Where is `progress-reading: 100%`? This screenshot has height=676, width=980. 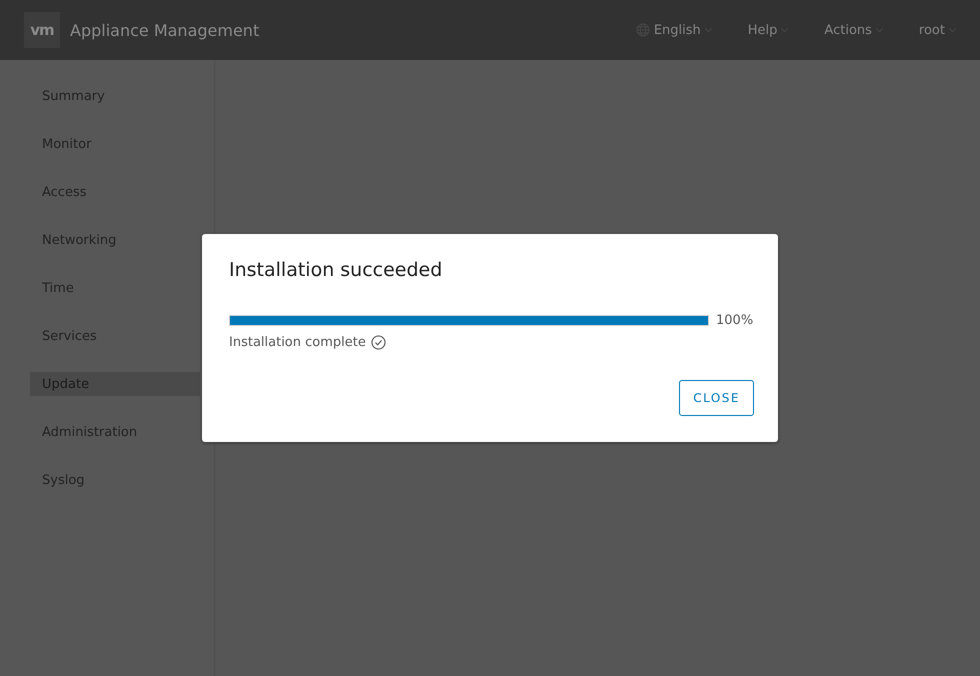
progress-reading: 100% is located at coordinates (735, 320).